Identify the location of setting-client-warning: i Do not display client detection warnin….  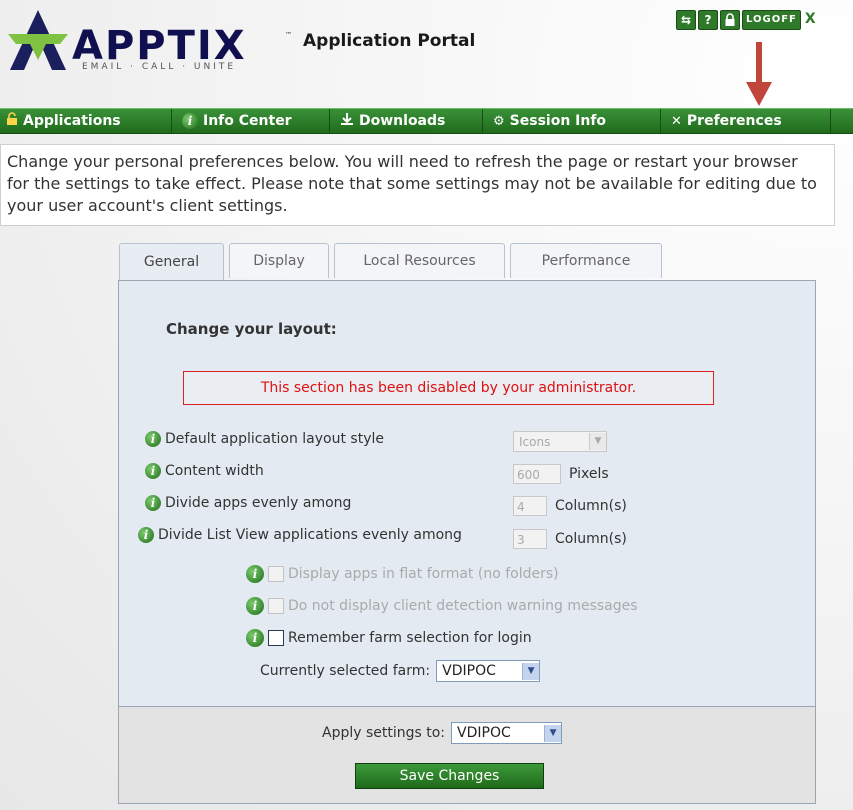
(442, 606).